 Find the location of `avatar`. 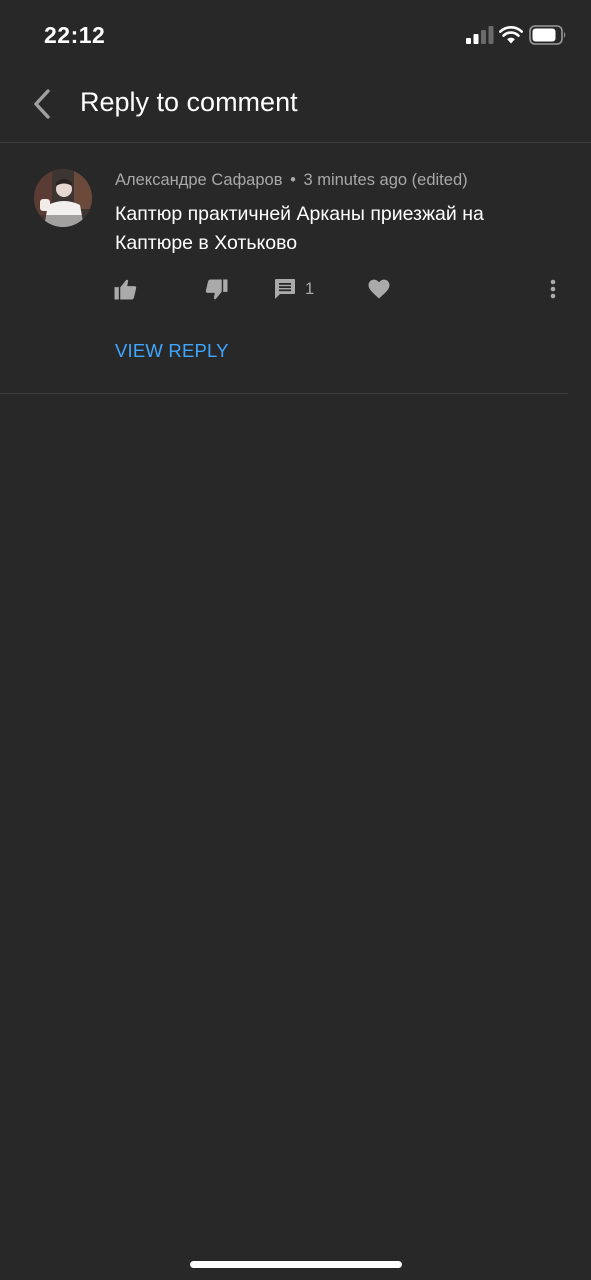

avatar is located at coordinates (63, 198).